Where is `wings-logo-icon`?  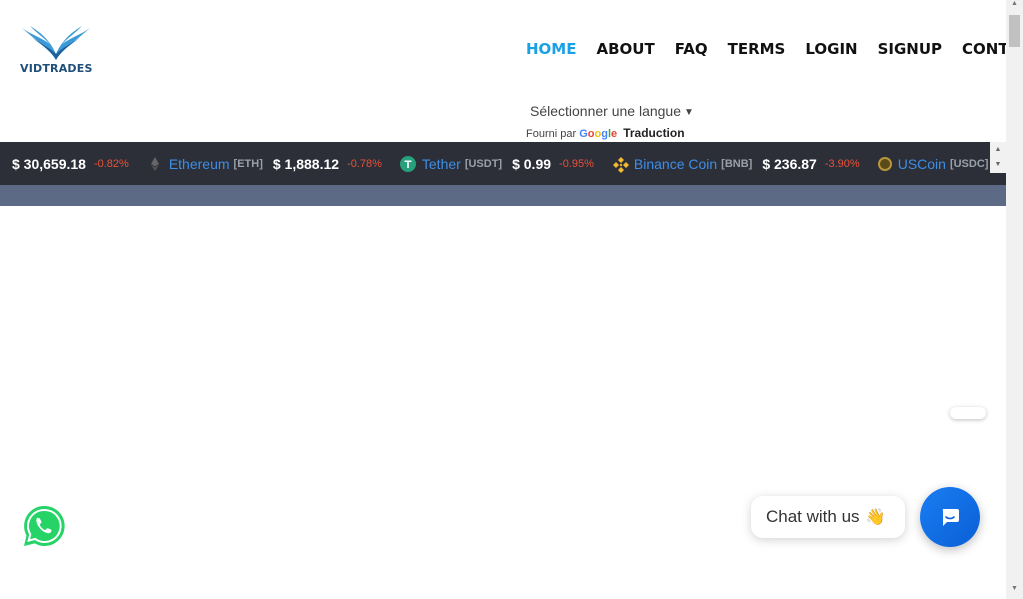 wings-logo-icon is located at coordinates (56, 43).